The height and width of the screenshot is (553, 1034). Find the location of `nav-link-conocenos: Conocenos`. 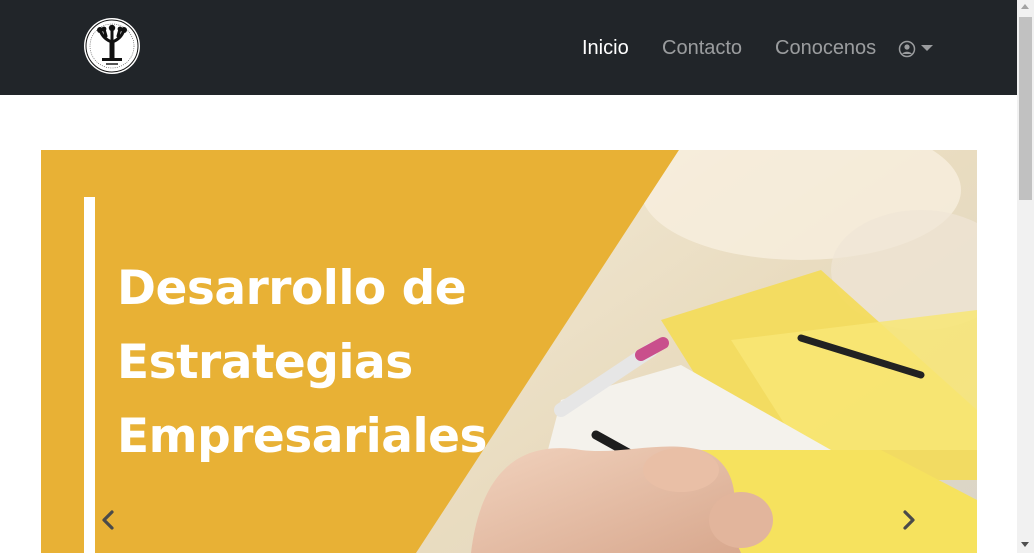

nav-link-conocenos: Conocenos is located at coordinates (825, 48).